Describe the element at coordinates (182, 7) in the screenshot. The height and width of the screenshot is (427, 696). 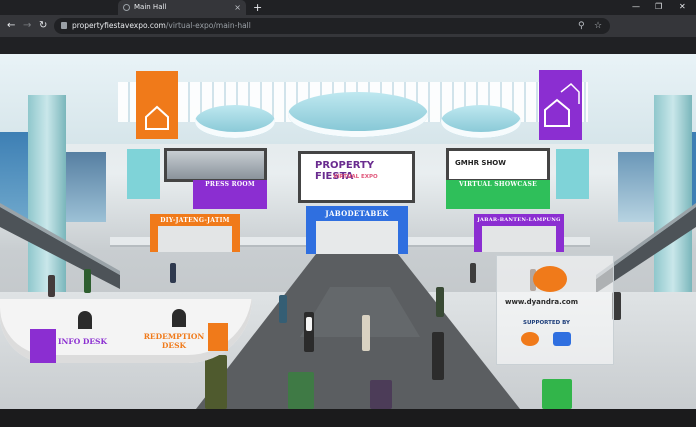
I see `tab-main-hall: Main Hall ×` at that location.